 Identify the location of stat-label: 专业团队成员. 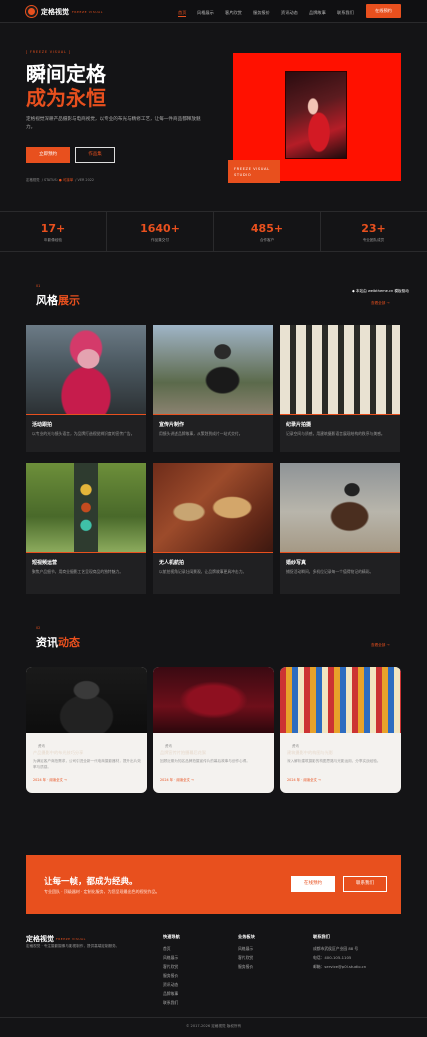
(373, 240).